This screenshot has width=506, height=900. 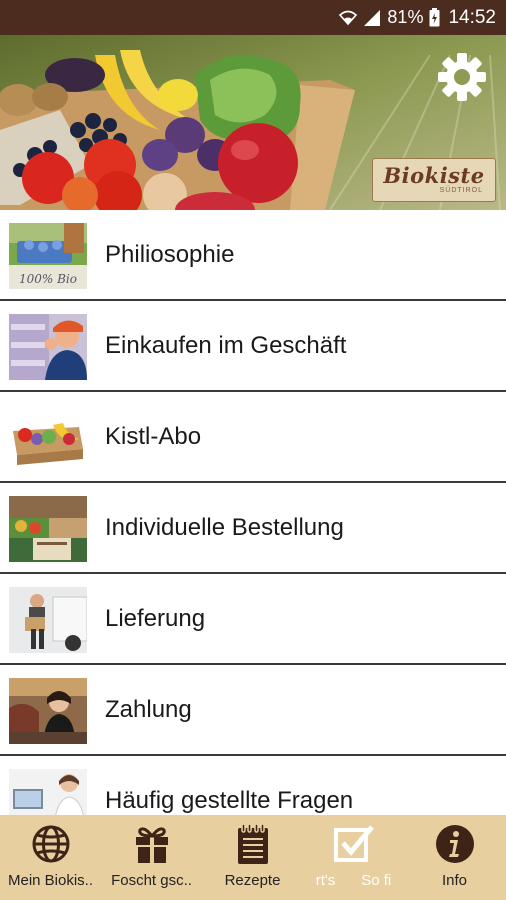 I want to click on menu-item-einkaufen: Einkaufen im Geschäft, so click(x=253, y=346).